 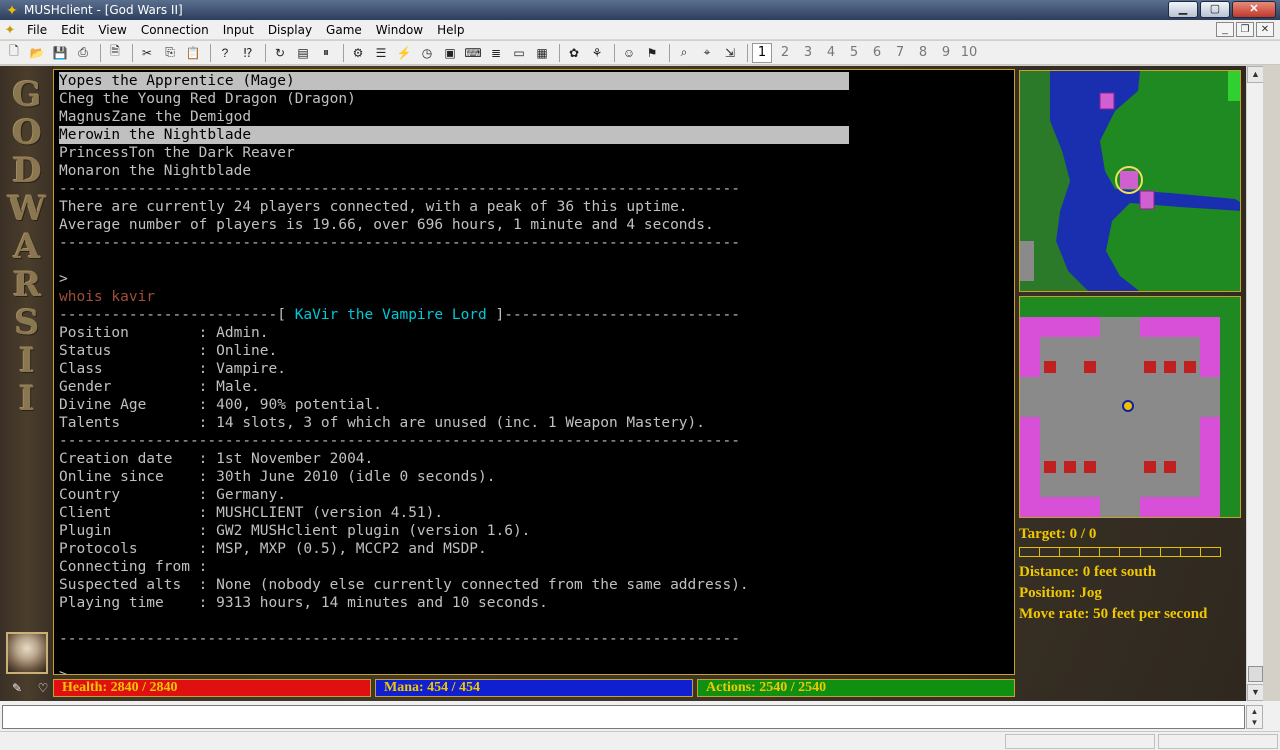 What do you see at coordinates (450, 30) in the screenshot?
I see `menu-help: Help` at bounding box center [450, 30].